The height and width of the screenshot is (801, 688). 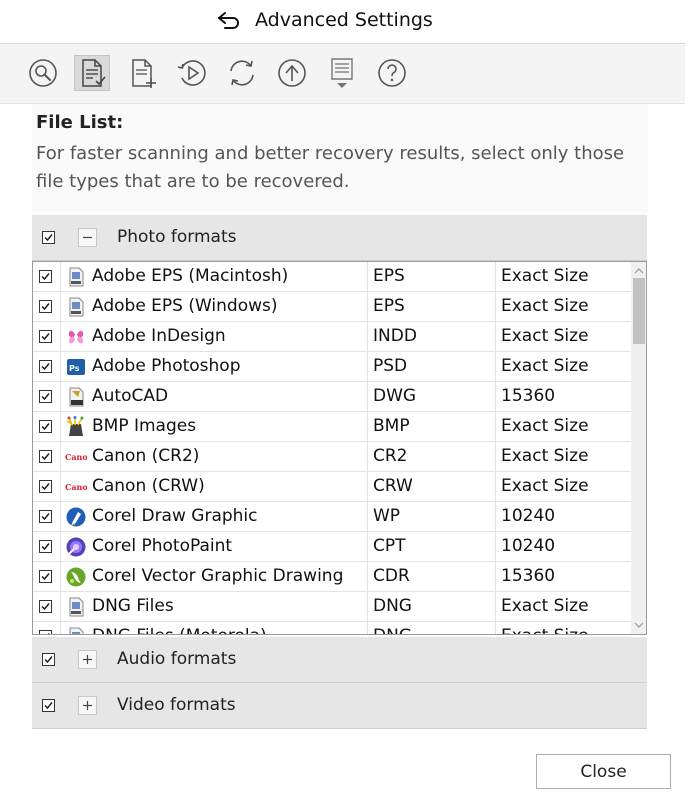 I want to click on photoshop-icon: Ps, so click(x=76, y=367).